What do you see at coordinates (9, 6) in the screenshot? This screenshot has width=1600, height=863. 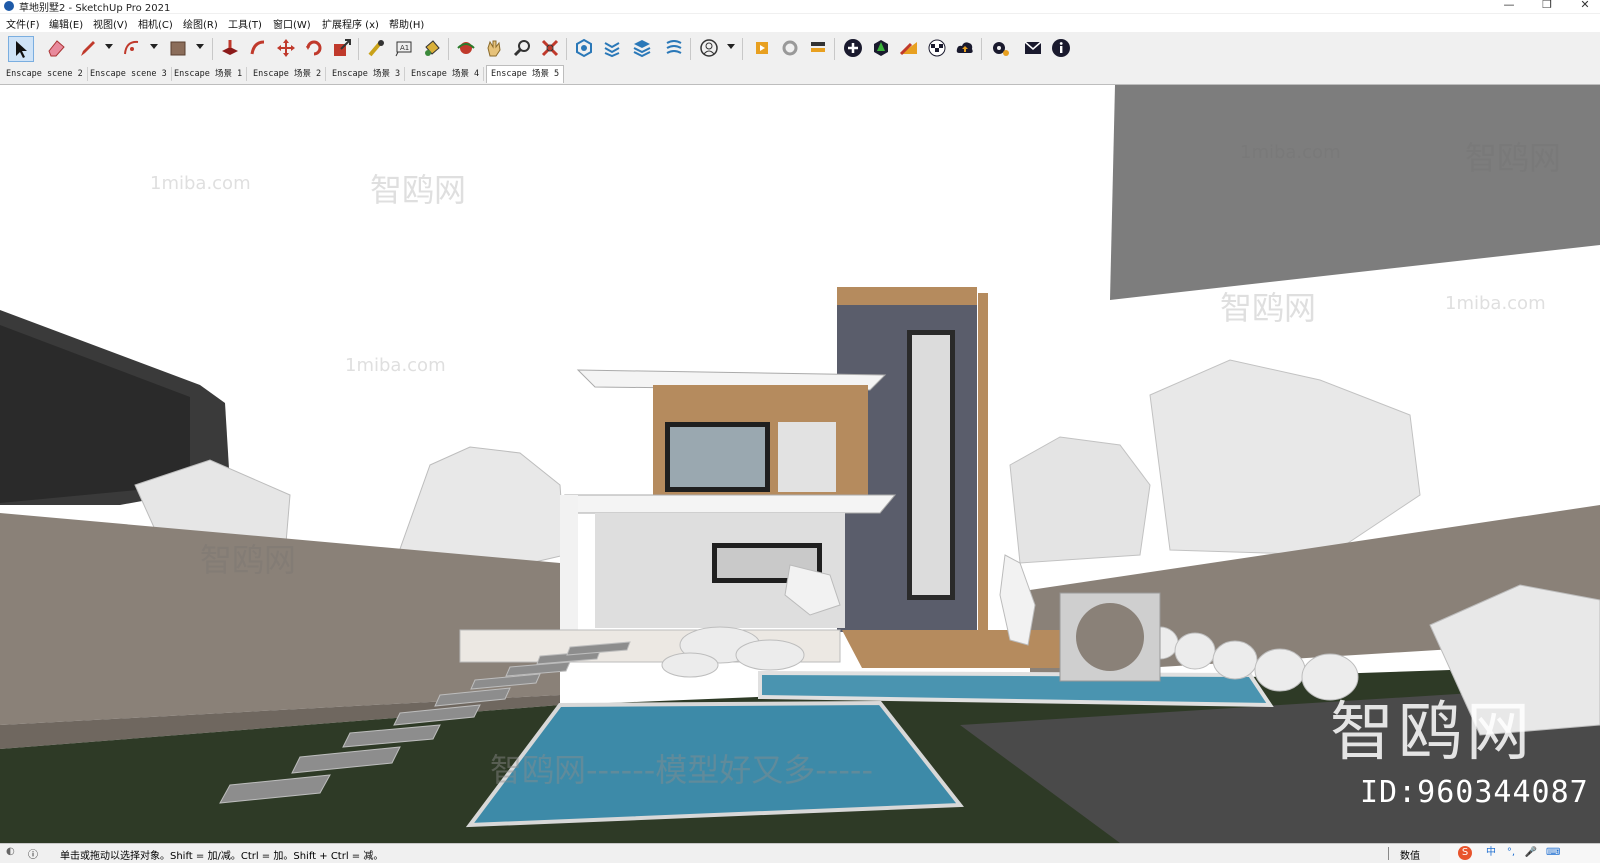 I see `sketchup-app-icon` at bounding box center [9, 6].